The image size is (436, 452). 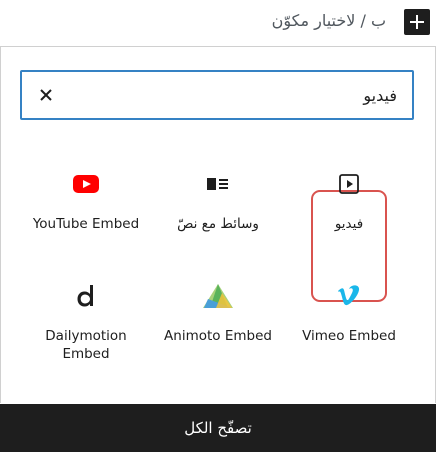 What do you see at coordinates (46, 95) in the screenshot?
I see `close-icon` at bounding box center [46, 95].